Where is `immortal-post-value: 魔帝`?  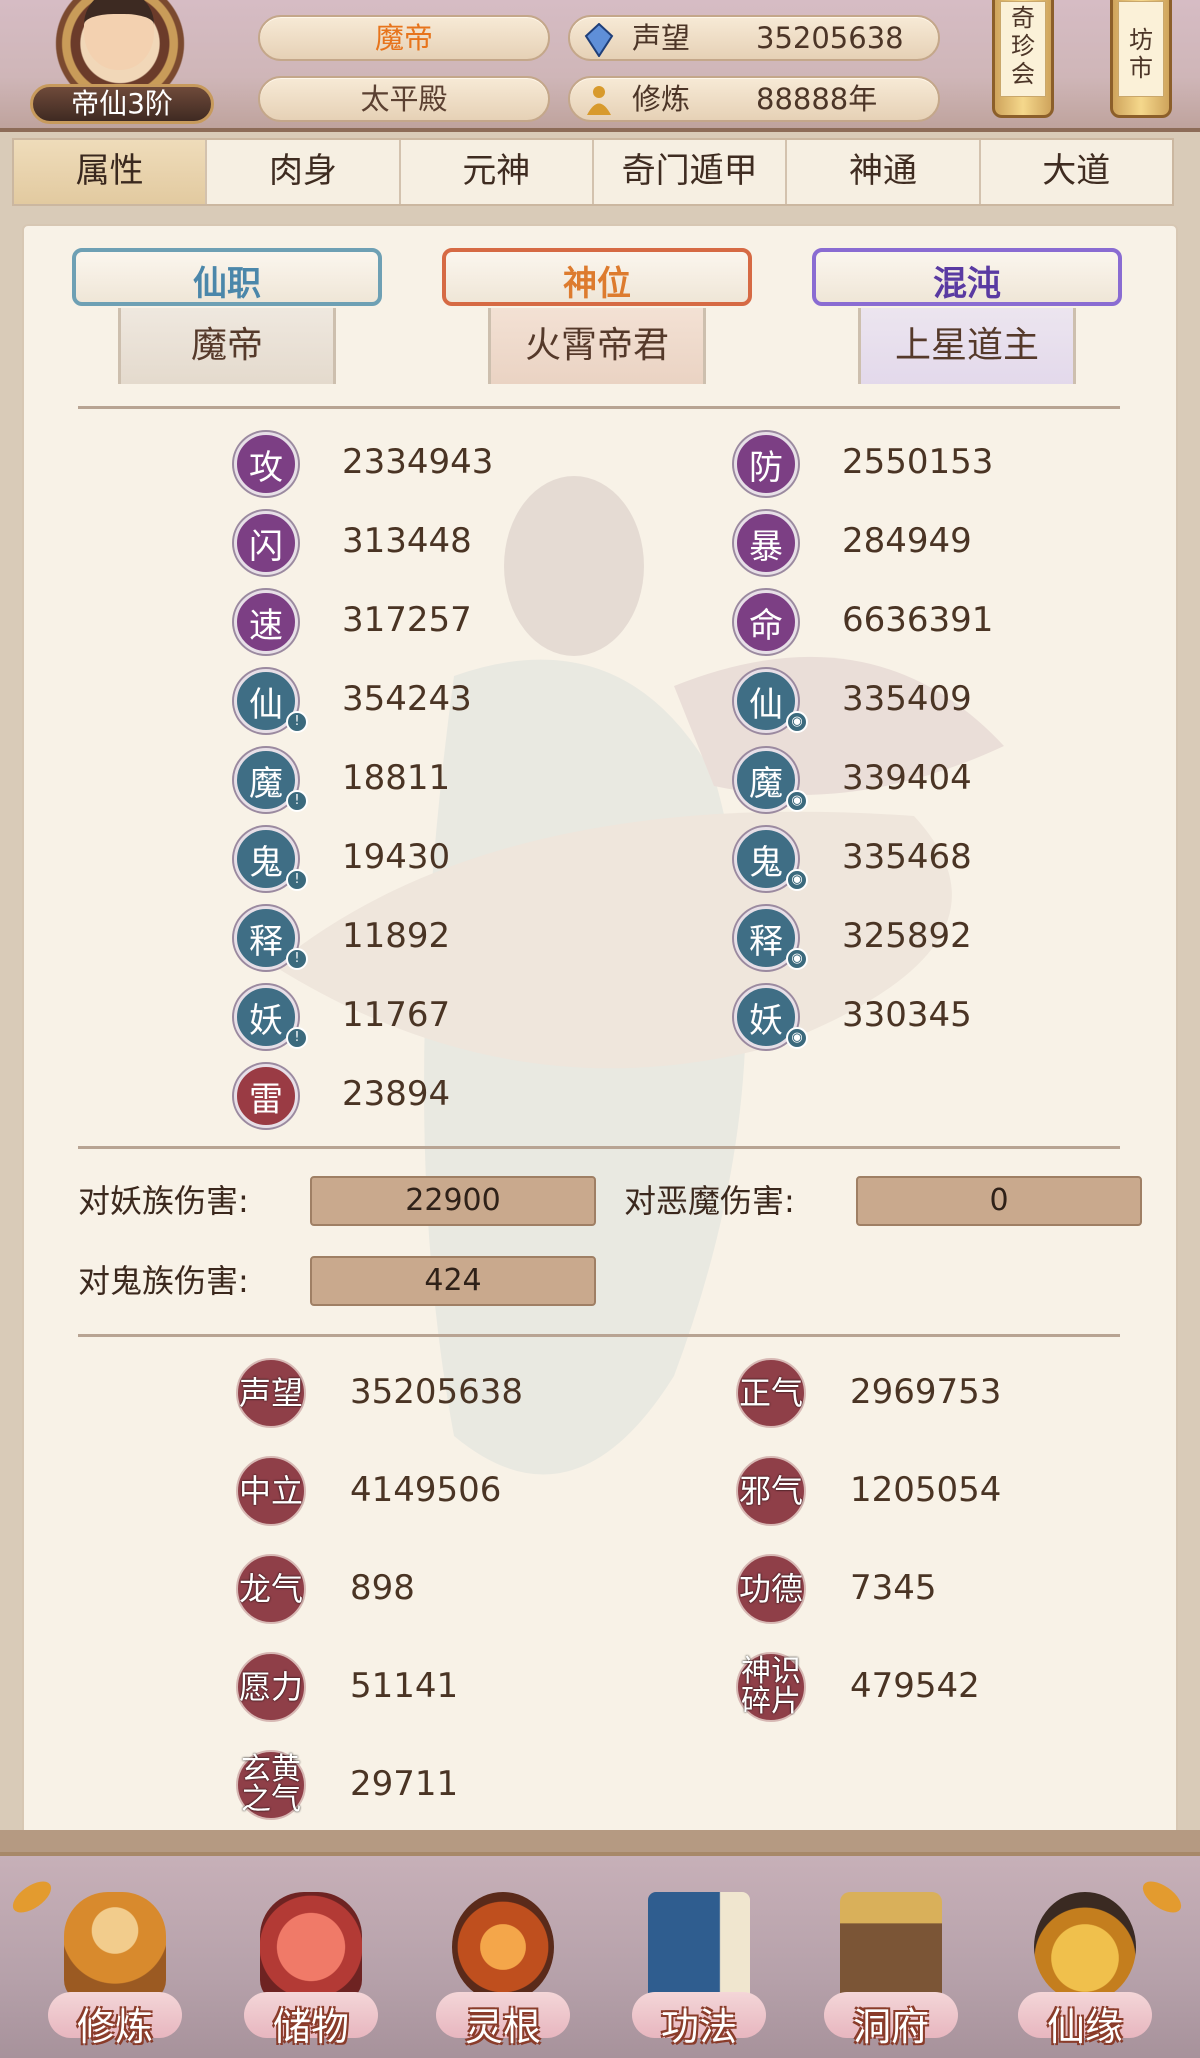
immortal-post-value: 魔帝 is located at coordinates (227, 346).